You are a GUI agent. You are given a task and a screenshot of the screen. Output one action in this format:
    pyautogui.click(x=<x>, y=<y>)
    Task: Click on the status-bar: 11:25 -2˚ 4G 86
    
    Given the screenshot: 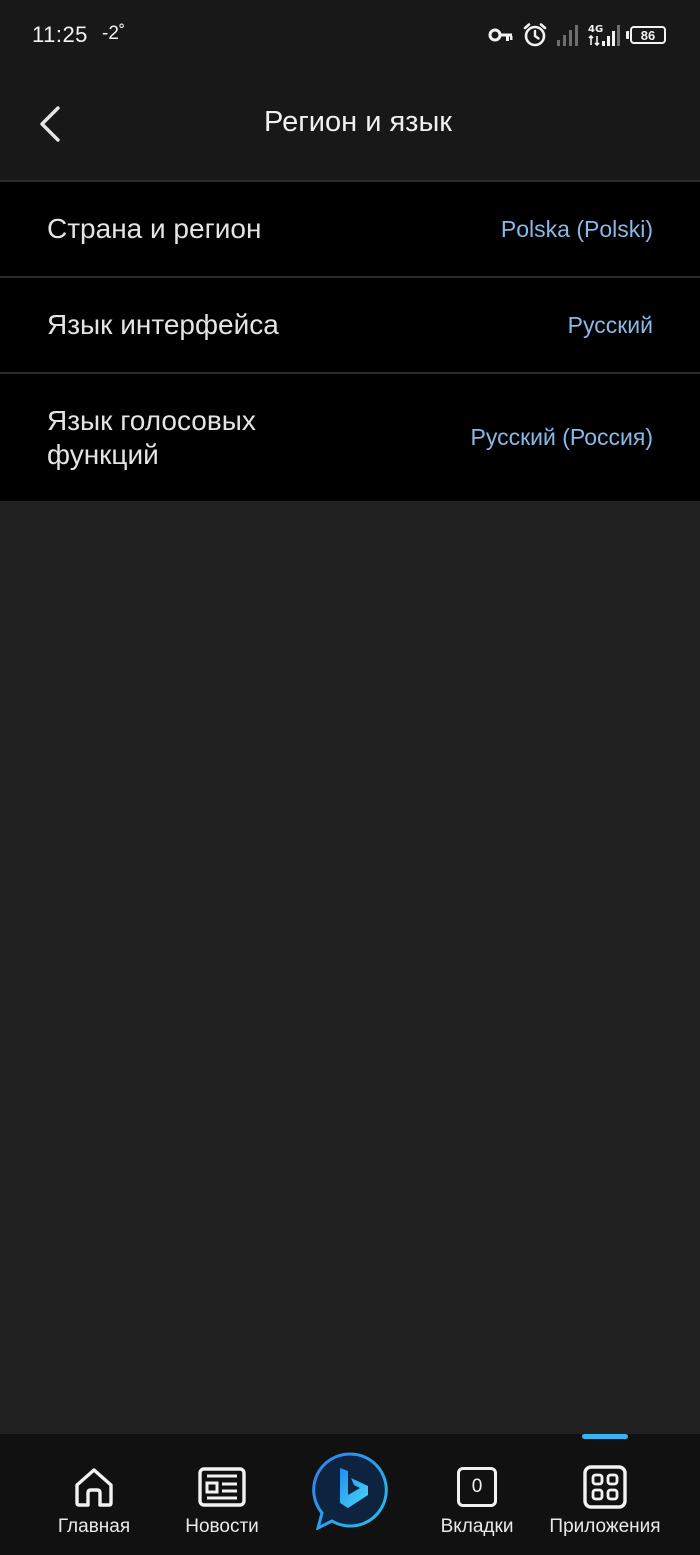 What is the action you would take?
    pyautogui.click(x=350, y=36)
    